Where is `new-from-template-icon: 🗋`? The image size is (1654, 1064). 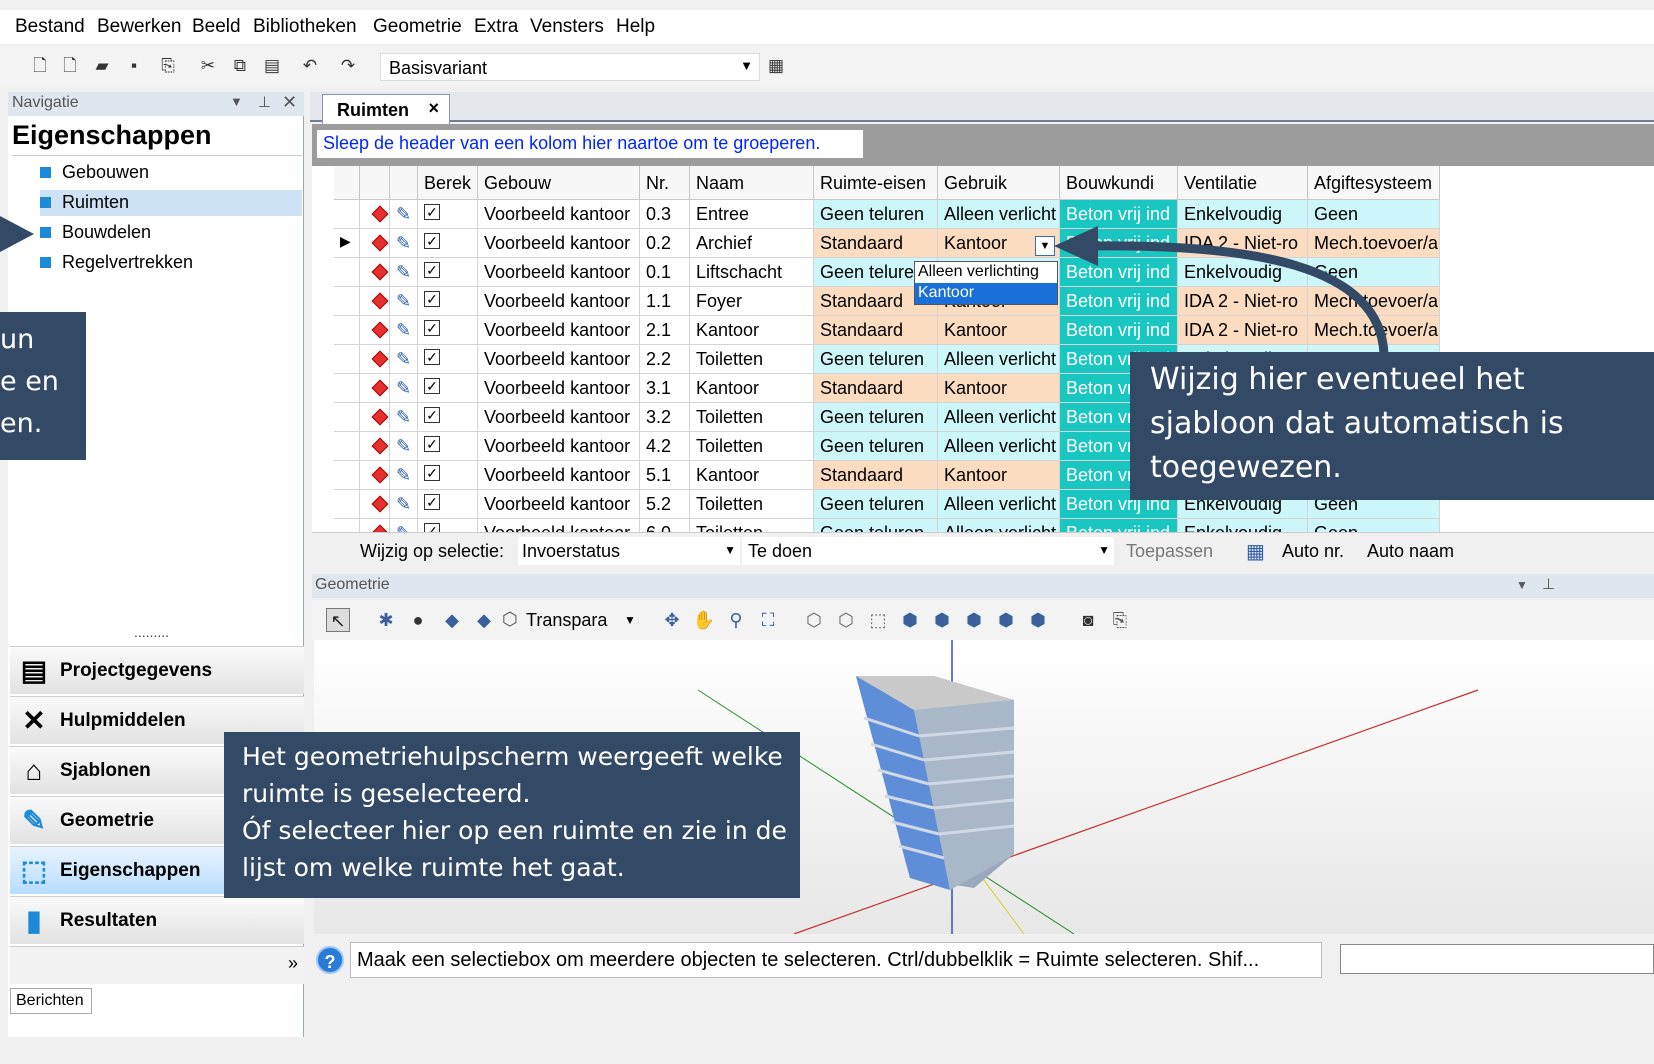 new-from-template-icon: 🗋 is located at coordinates (70, 66).